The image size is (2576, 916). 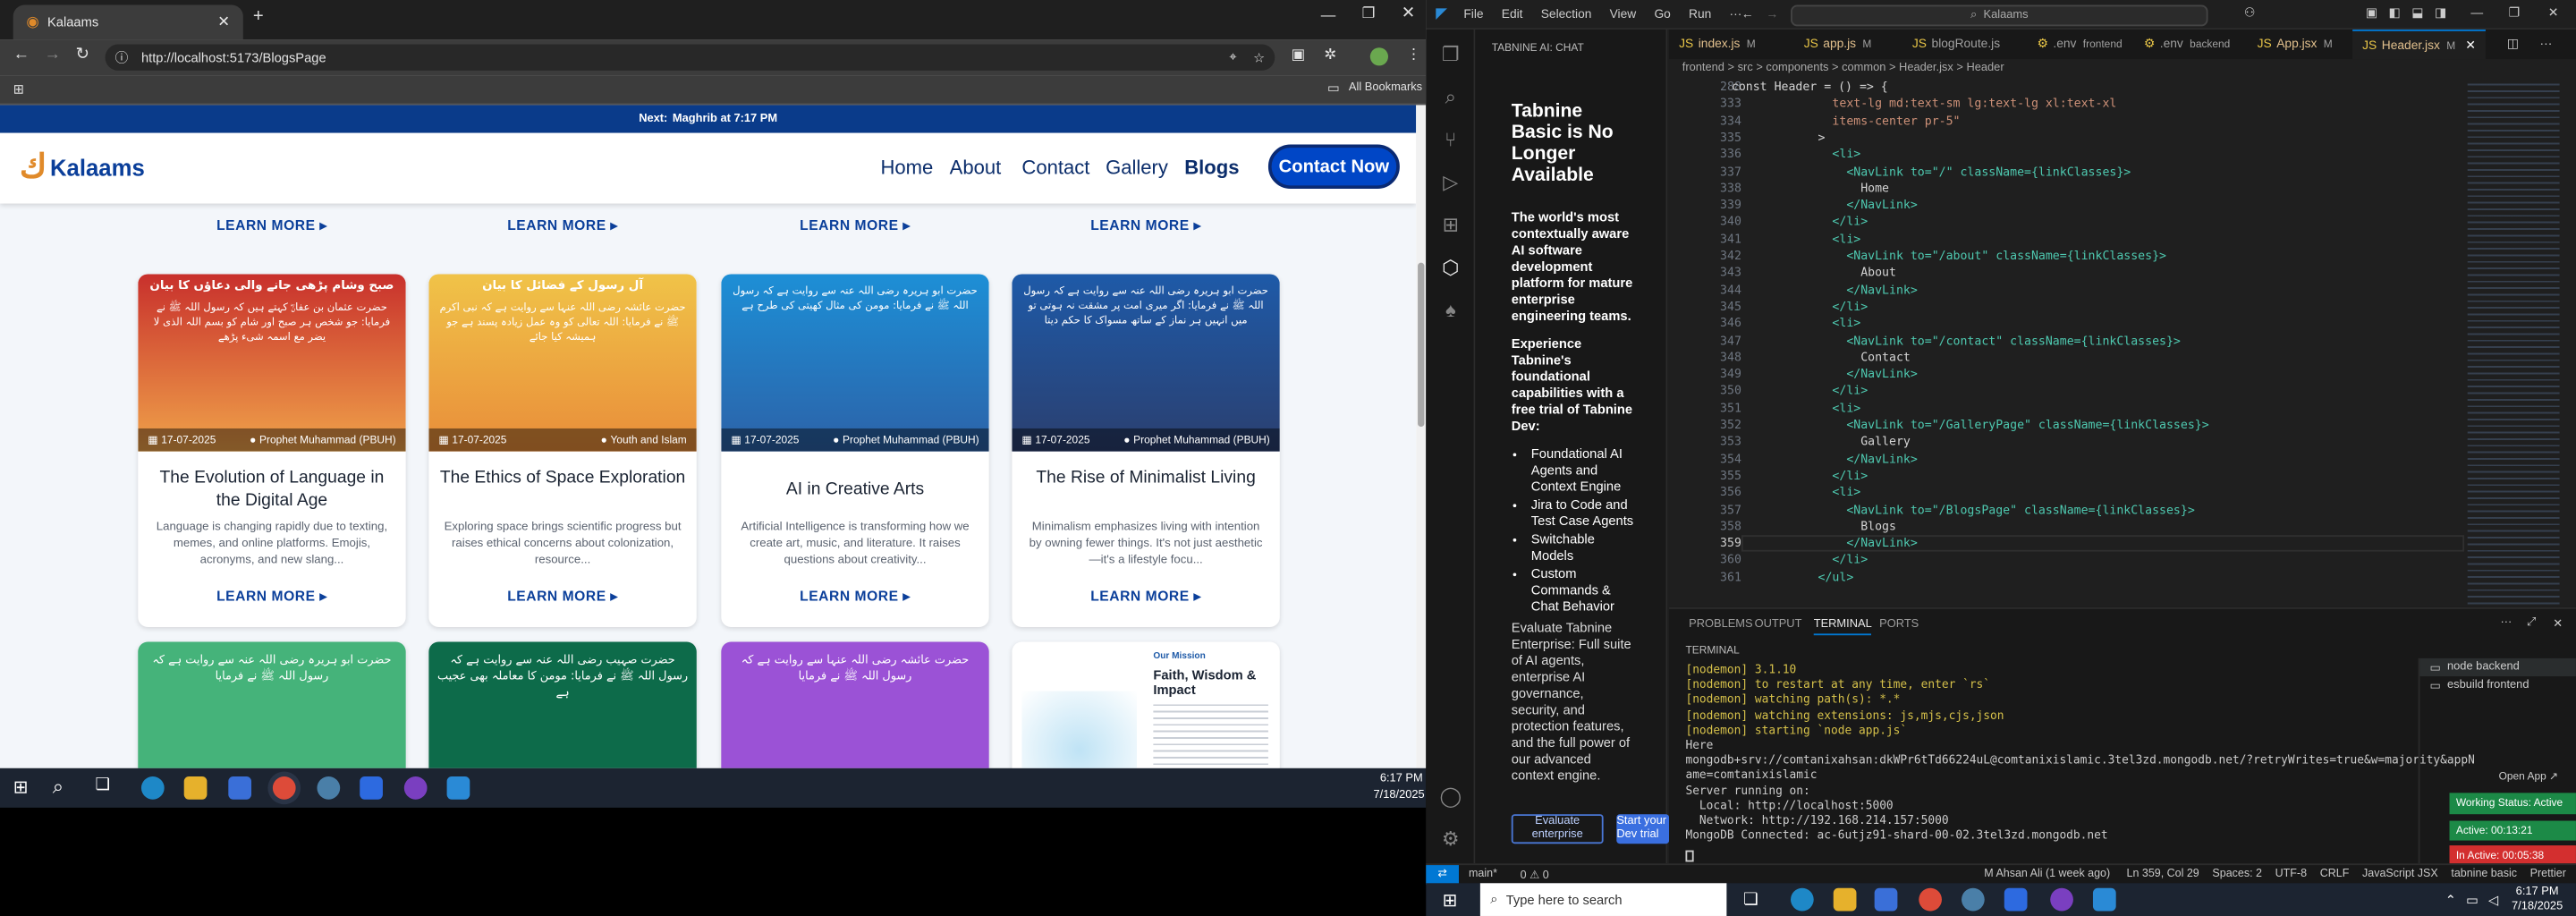 I want to click on editor-tab: JS blogRoute.js, so click(x=1959, y=44).